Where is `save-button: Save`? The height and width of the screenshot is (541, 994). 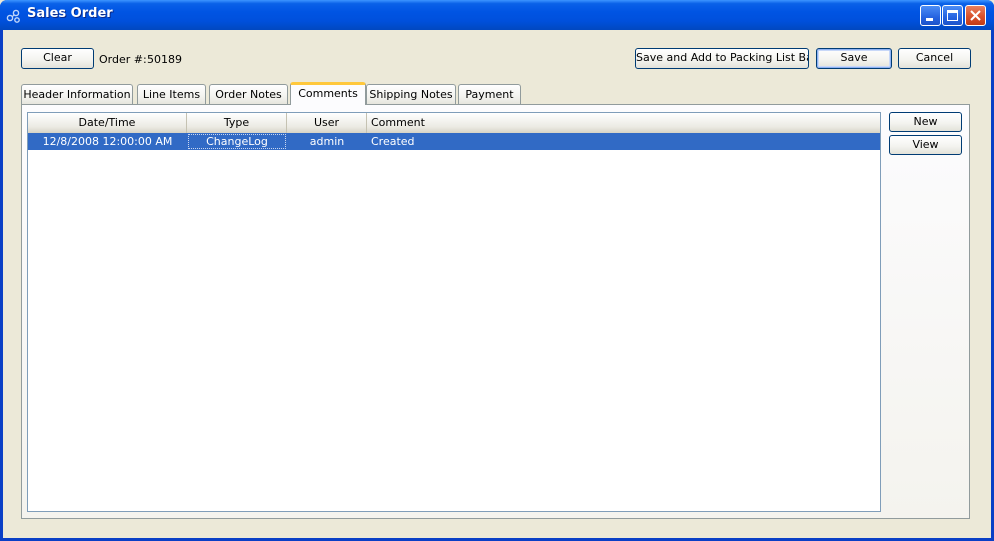
save-button: Save is located at coordinates (854, 58).